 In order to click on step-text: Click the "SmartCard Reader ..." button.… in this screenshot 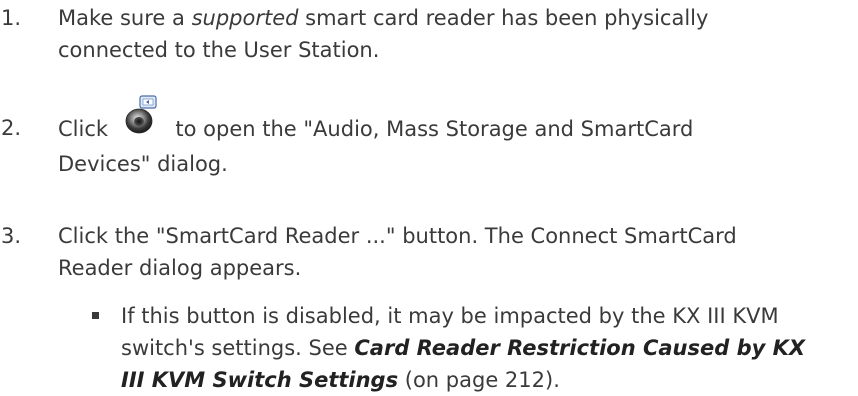, I will do `click(397, 252)`.